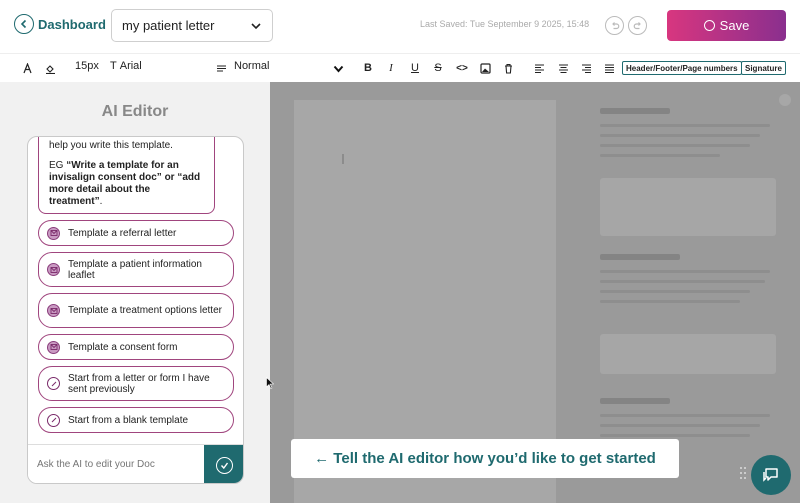  Describe the element at coordinates (682, 68) in the screenshot. I see `header-footer-button: Header/Footer/Page numbers` at that location.